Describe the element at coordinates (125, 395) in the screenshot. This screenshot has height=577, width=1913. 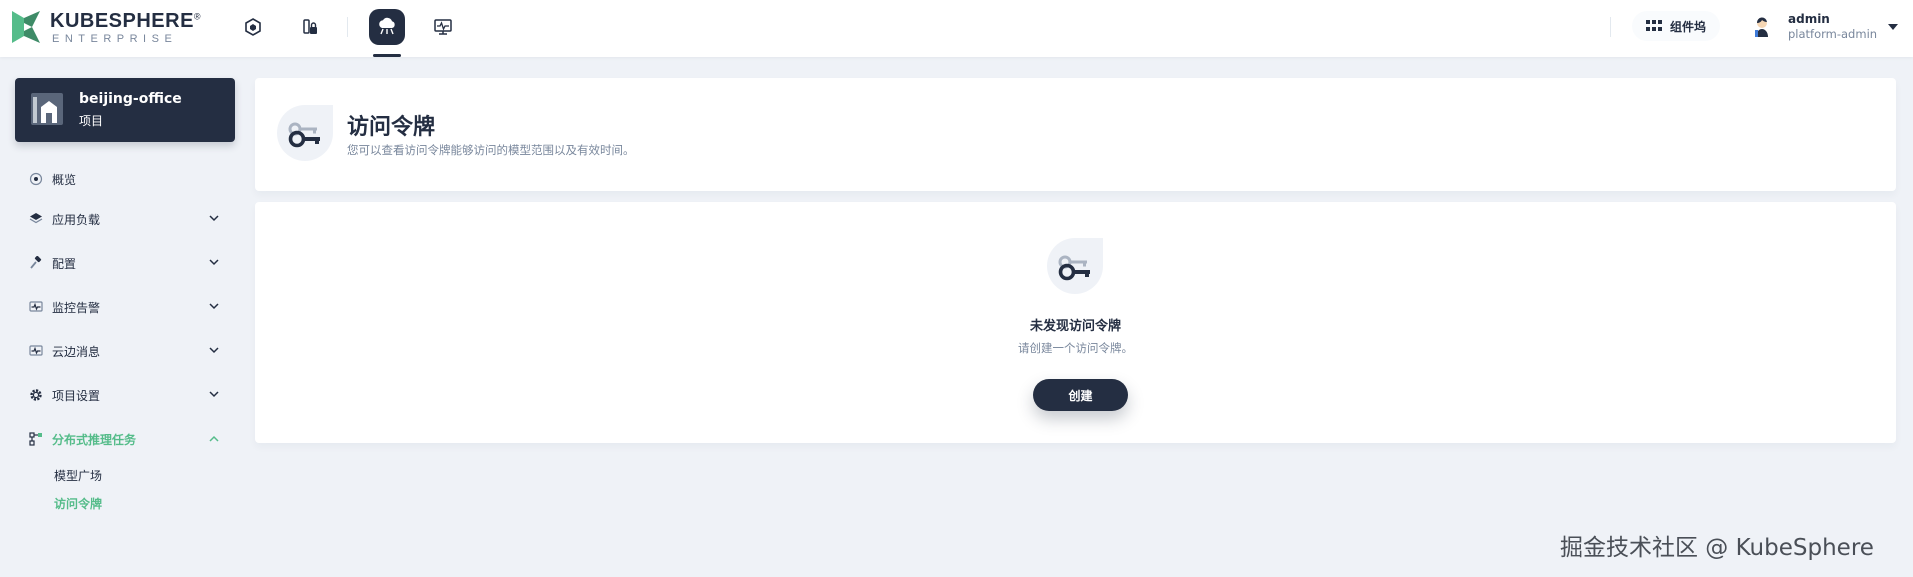
I see `sidebar-item-project-settings: 项目设置` at that location.